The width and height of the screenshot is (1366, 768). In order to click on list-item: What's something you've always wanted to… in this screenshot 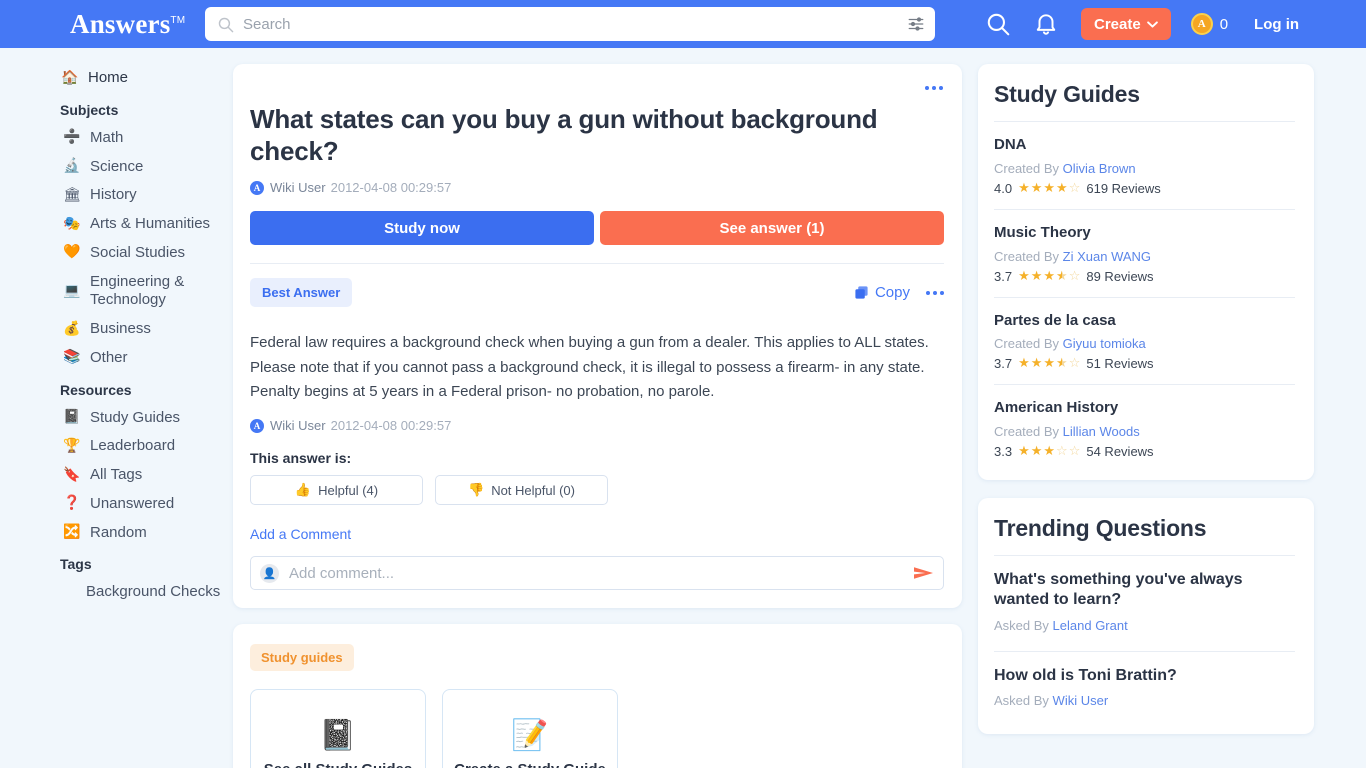, I will do `click(1144, 603)`.